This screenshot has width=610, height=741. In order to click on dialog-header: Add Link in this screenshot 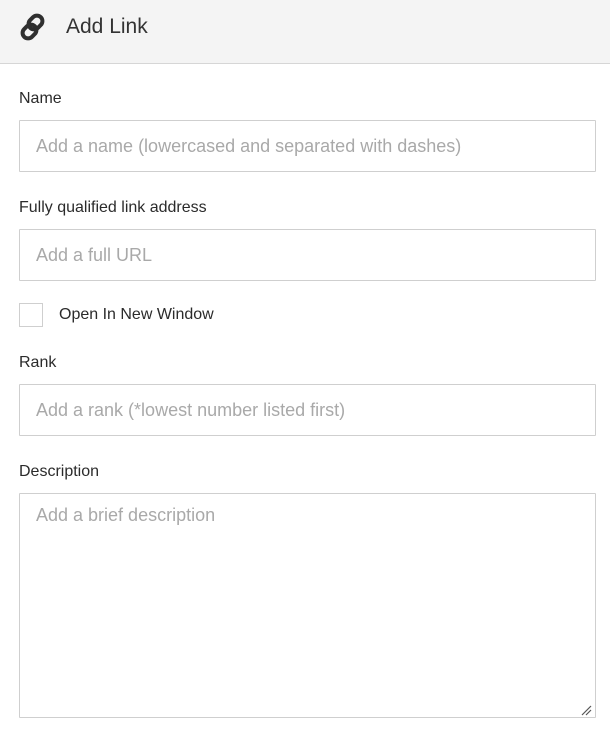, I will do `click(305, 32)`.